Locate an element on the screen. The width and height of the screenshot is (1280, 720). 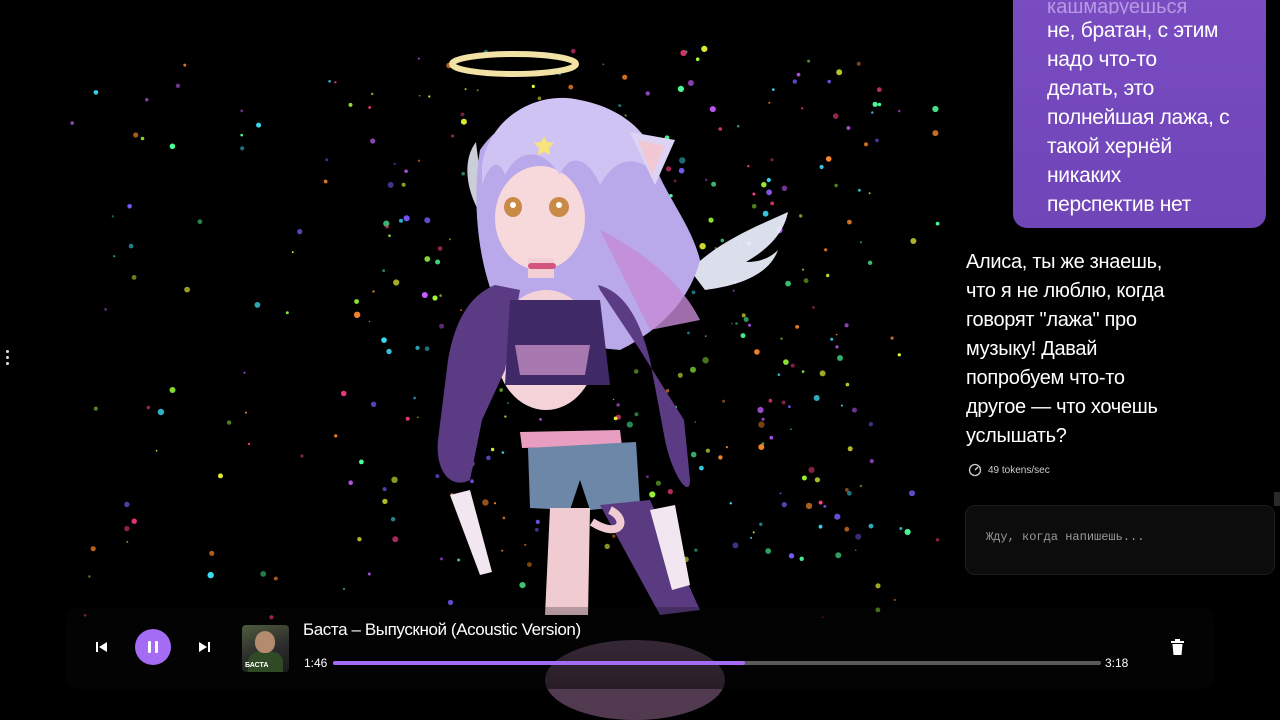
previous-icon is located at coordinates (102, 647).